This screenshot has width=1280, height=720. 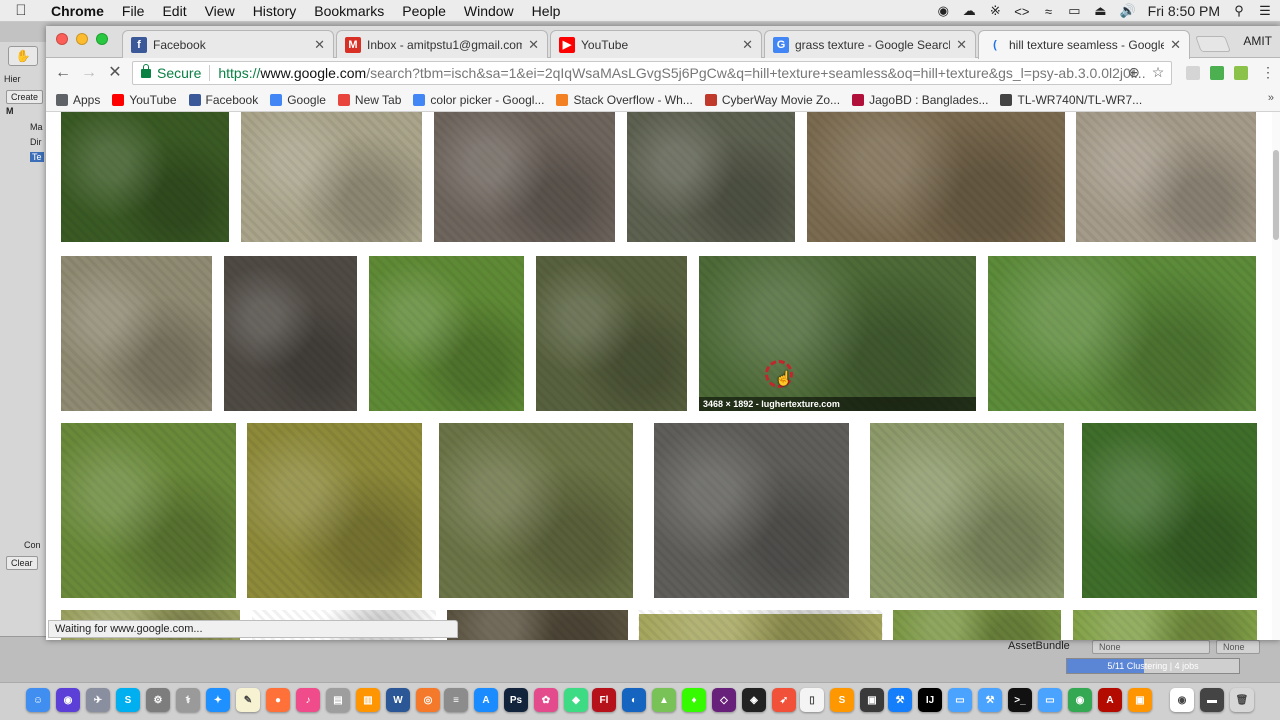 What do you see at coordinates (23, 56) in the screenshot?
I see `hand-tool-icon: ✋` at bounding box center [23, 56].